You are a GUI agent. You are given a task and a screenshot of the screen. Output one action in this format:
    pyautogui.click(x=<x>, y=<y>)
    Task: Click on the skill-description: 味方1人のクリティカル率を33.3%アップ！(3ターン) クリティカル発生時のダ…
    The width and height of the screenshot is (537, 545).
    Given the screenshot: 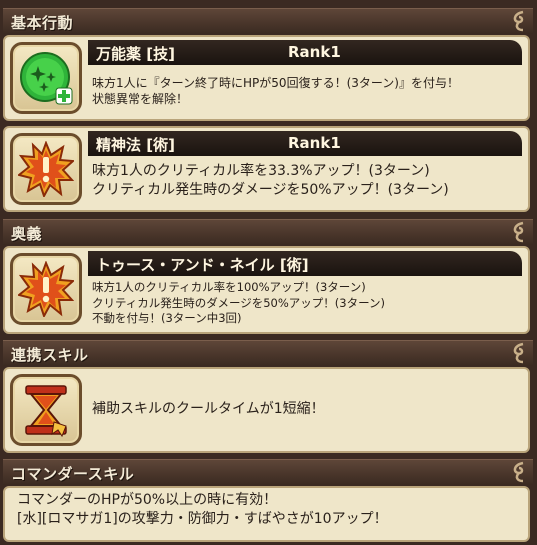 What is the action you would take?
    pyautogui.click(x=270, y=181)
    